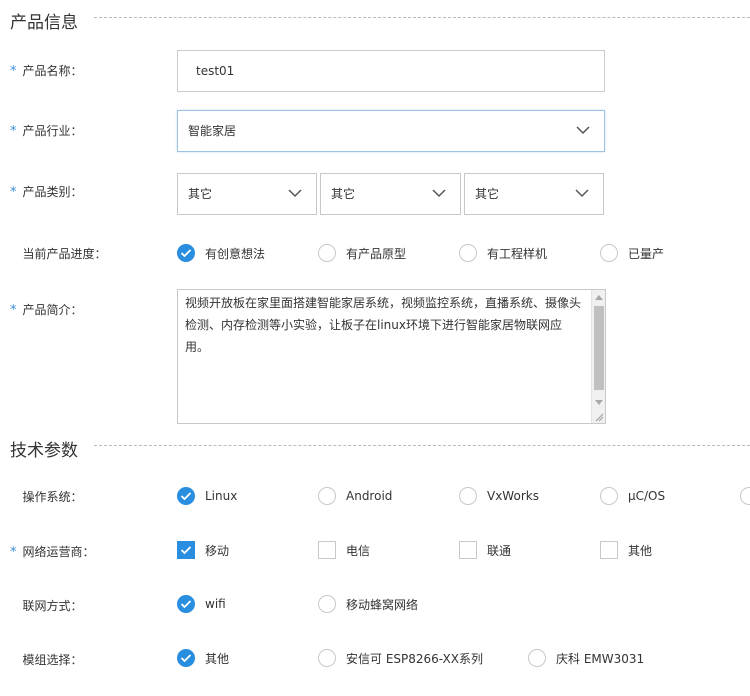 This screenshot has height=696, width=750. What do you see at coordinates (599, 348) in the screenshot?
I see `scroll-thumb` at bounding box center [599, 348].